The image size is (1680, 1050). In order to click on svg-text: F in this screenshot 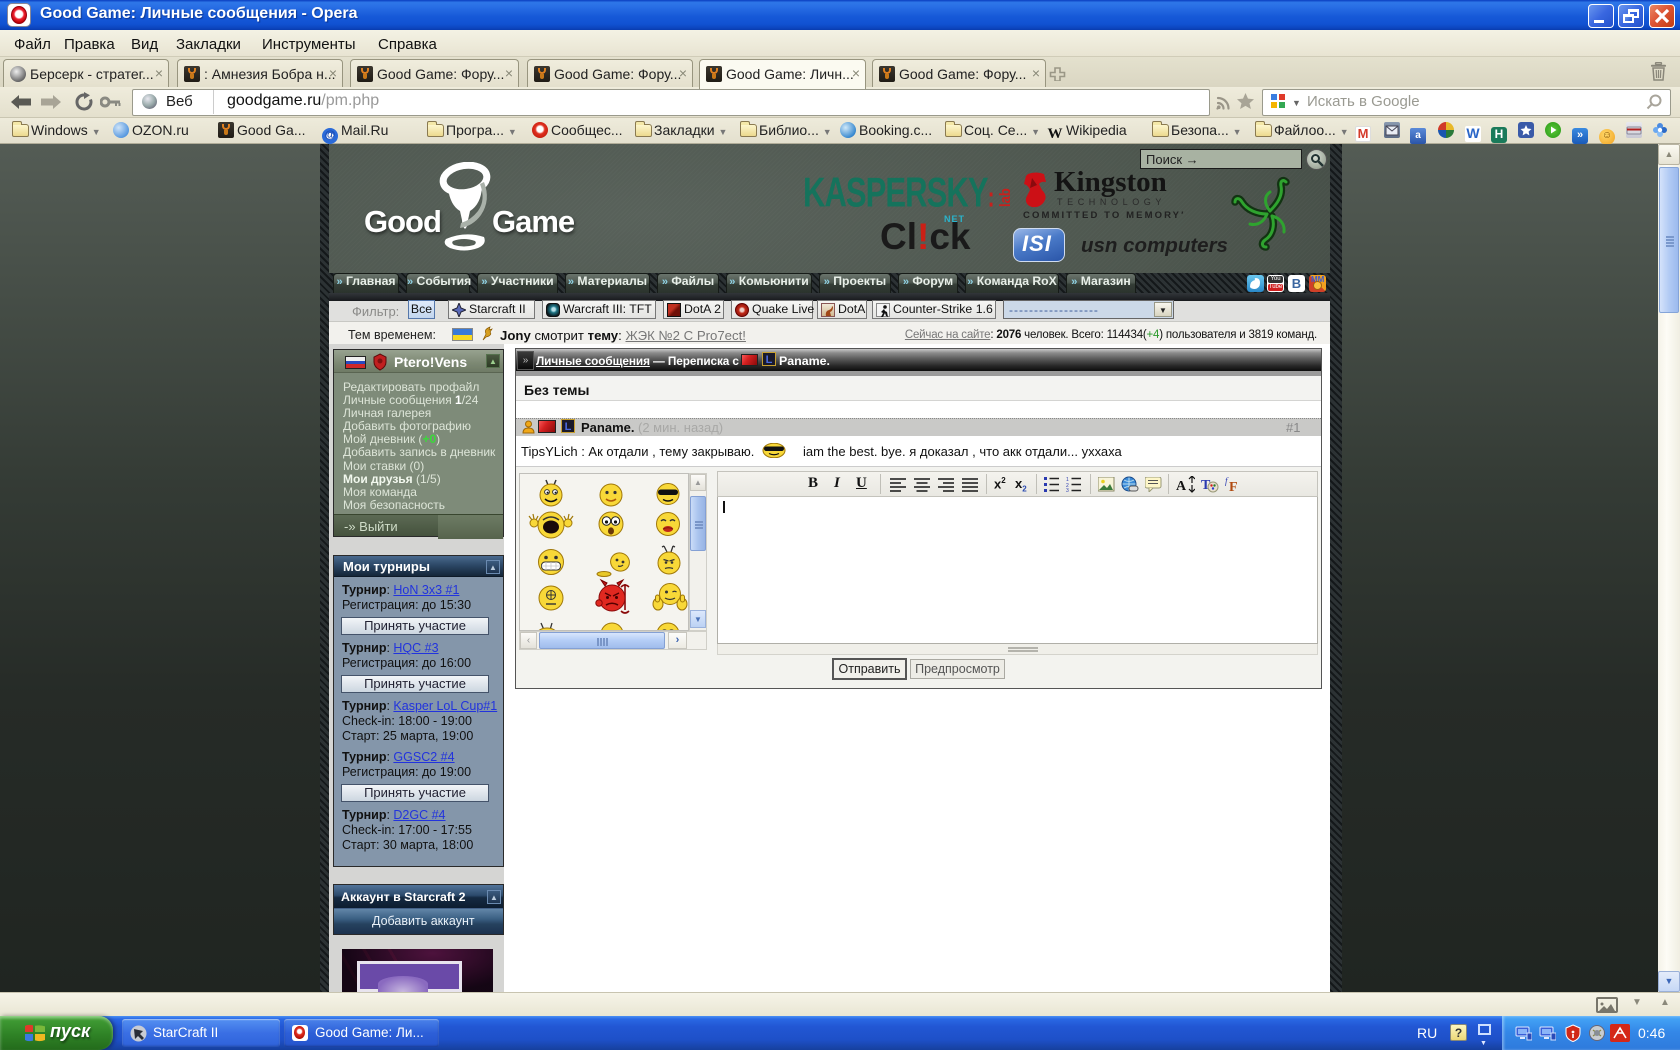, I will do `click(1233, 486)`.